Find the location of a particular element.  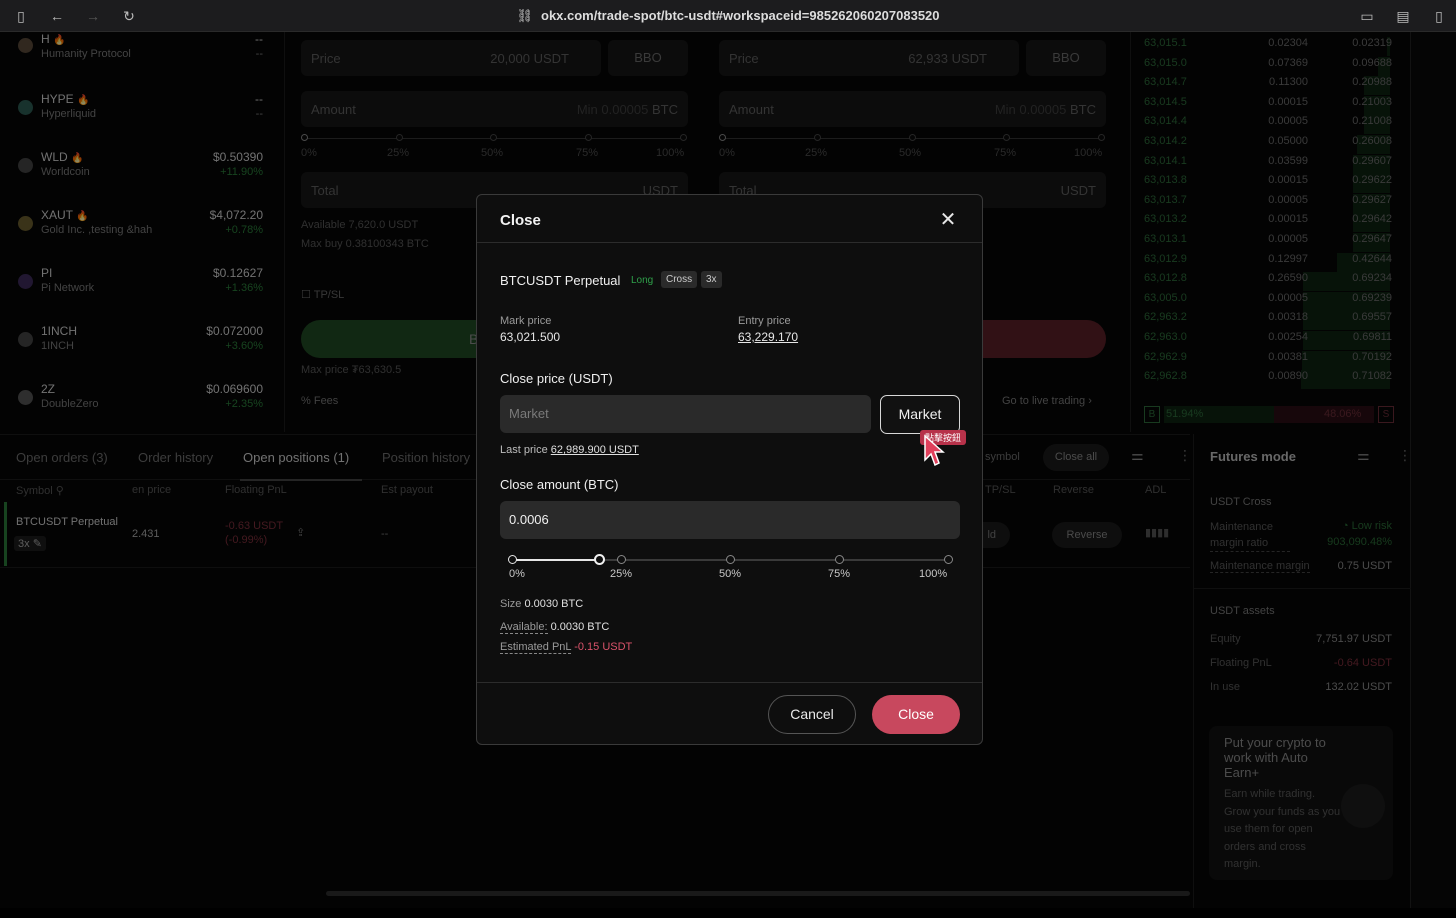

last-price-row: Last price 62,989.900 USDT is located at coordinates (569, 450).